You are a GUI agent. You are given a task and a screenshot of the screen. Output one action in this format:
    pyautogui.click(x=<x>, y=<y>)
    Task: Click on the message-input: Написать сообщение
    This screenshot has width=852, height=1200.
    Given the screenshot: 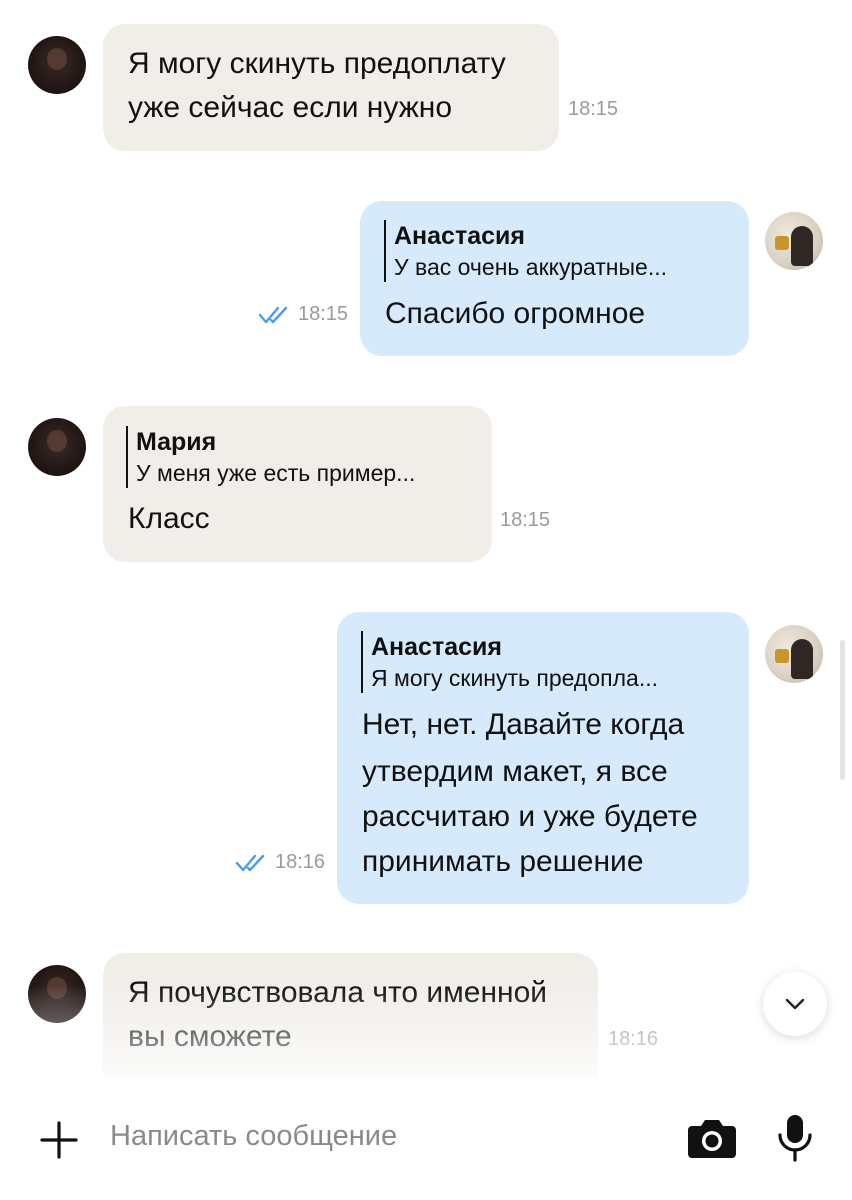 What is the action you would take?
    pyautogui.click(x=253, y=1136)
    